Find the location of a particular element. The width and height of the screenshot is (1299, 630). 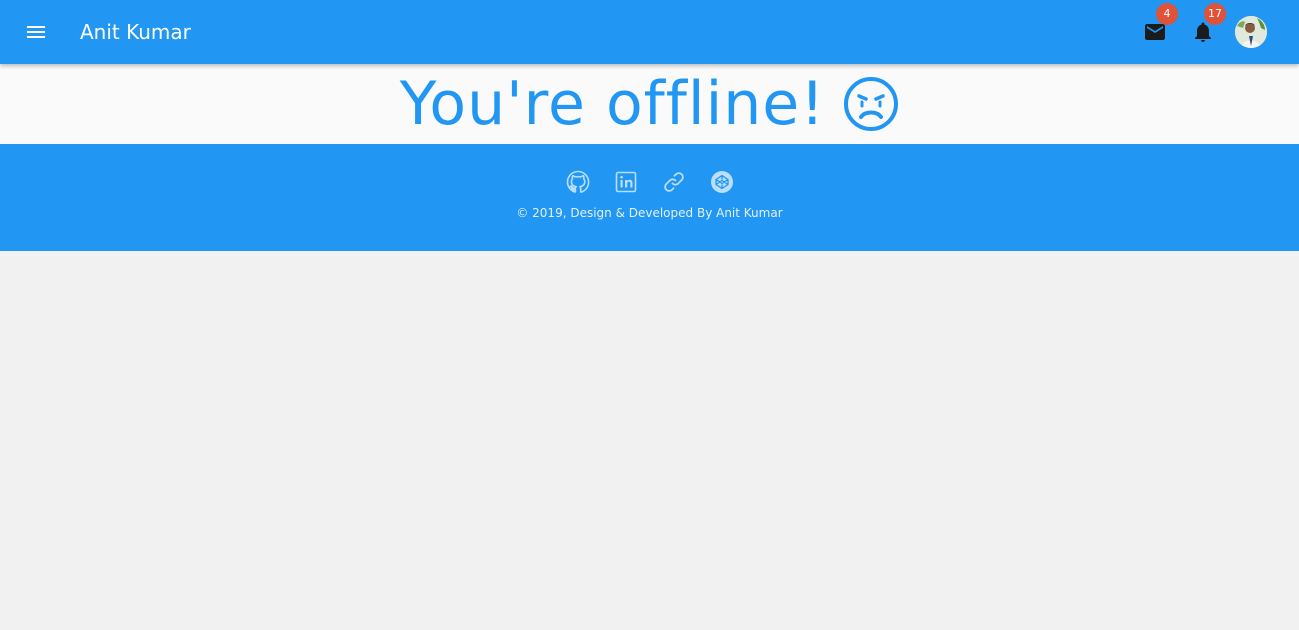

app-bar: Anit Kumar 4 17 is located at coordinates (649, 32).